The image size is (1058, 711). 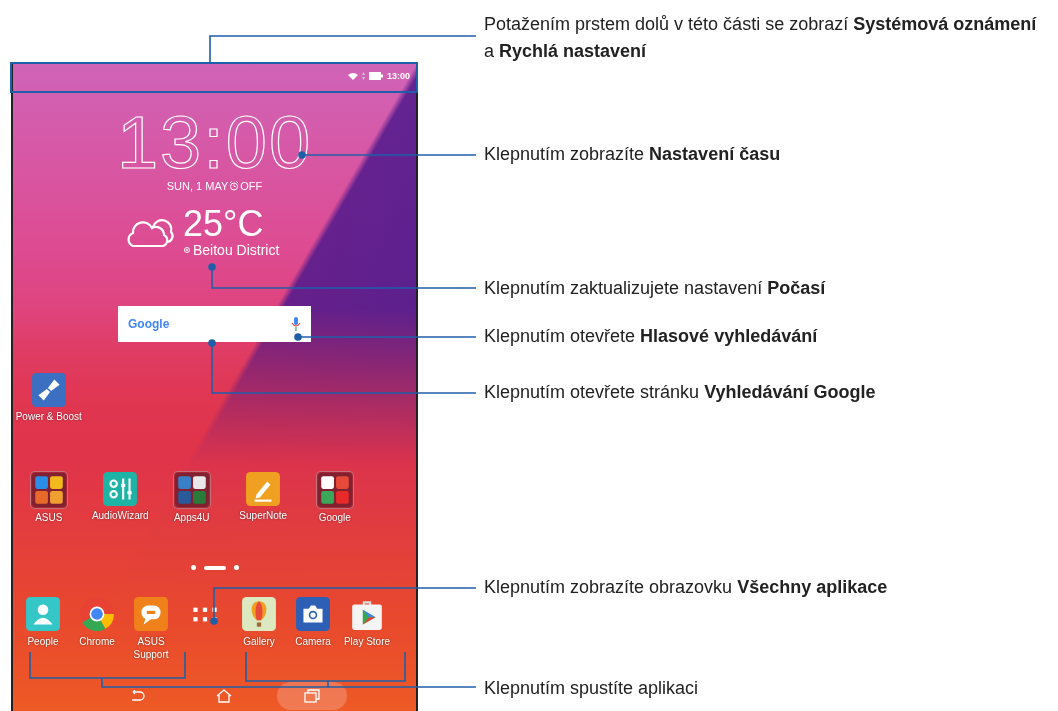 I want to click on app-label: Apps4U, so click(x=191, y=517).